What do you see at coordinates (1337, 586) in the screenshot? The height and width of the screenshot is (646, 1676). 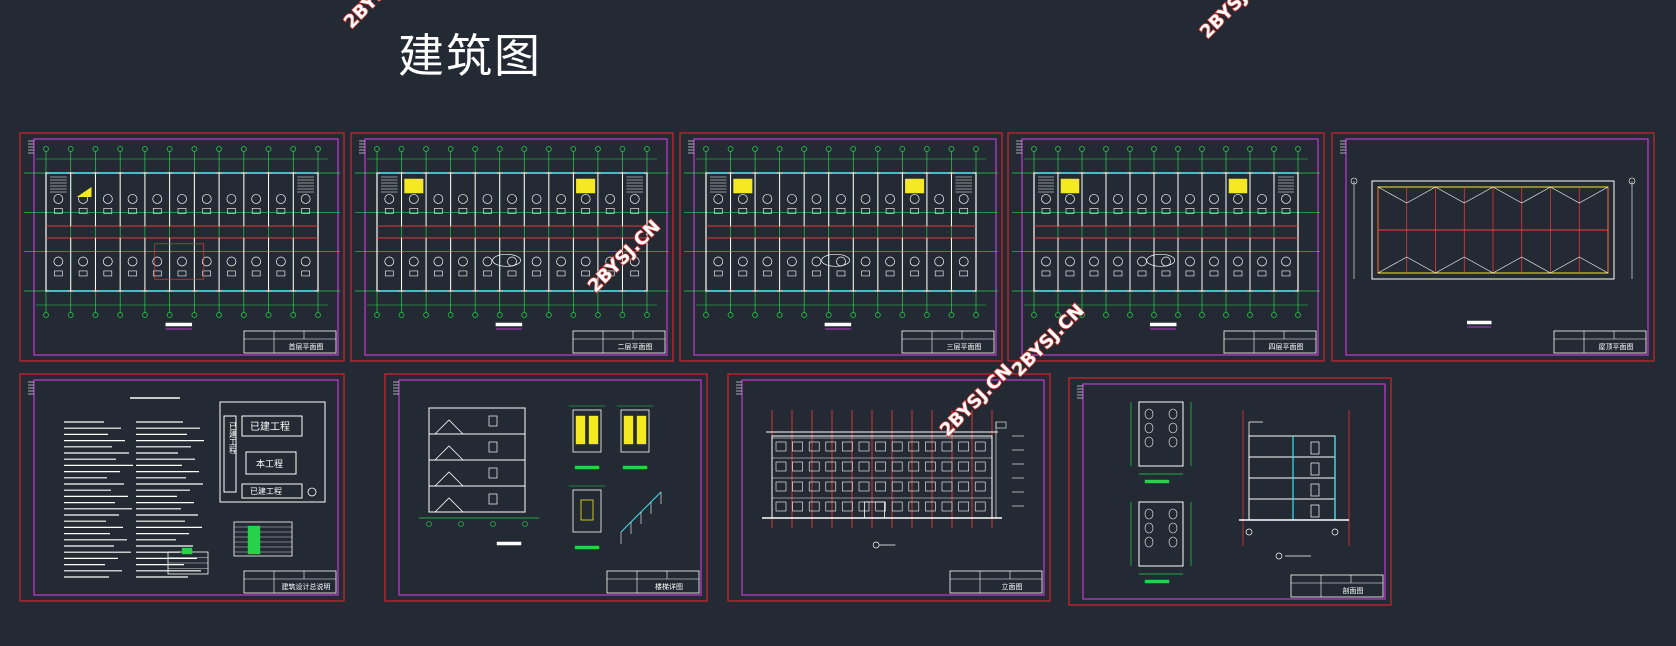 I see `title-block: 剖面图` at bounding box center [1337, 586].